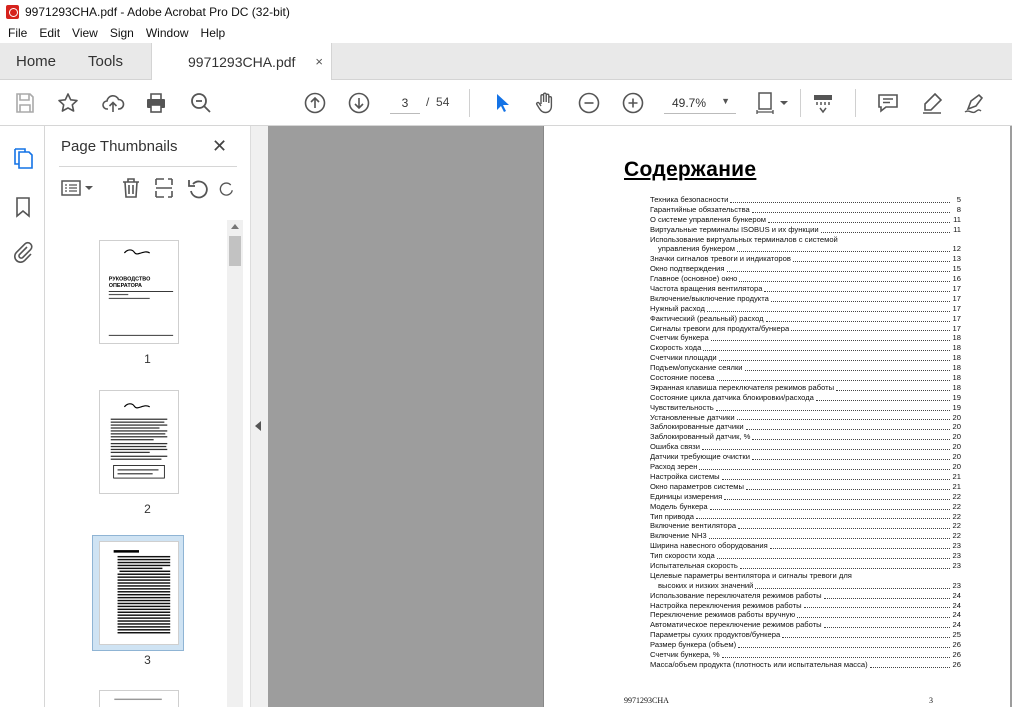  Describe the element at coordinates (502, 103) in the screenshot. I see `select-cursor-icon` at that location.